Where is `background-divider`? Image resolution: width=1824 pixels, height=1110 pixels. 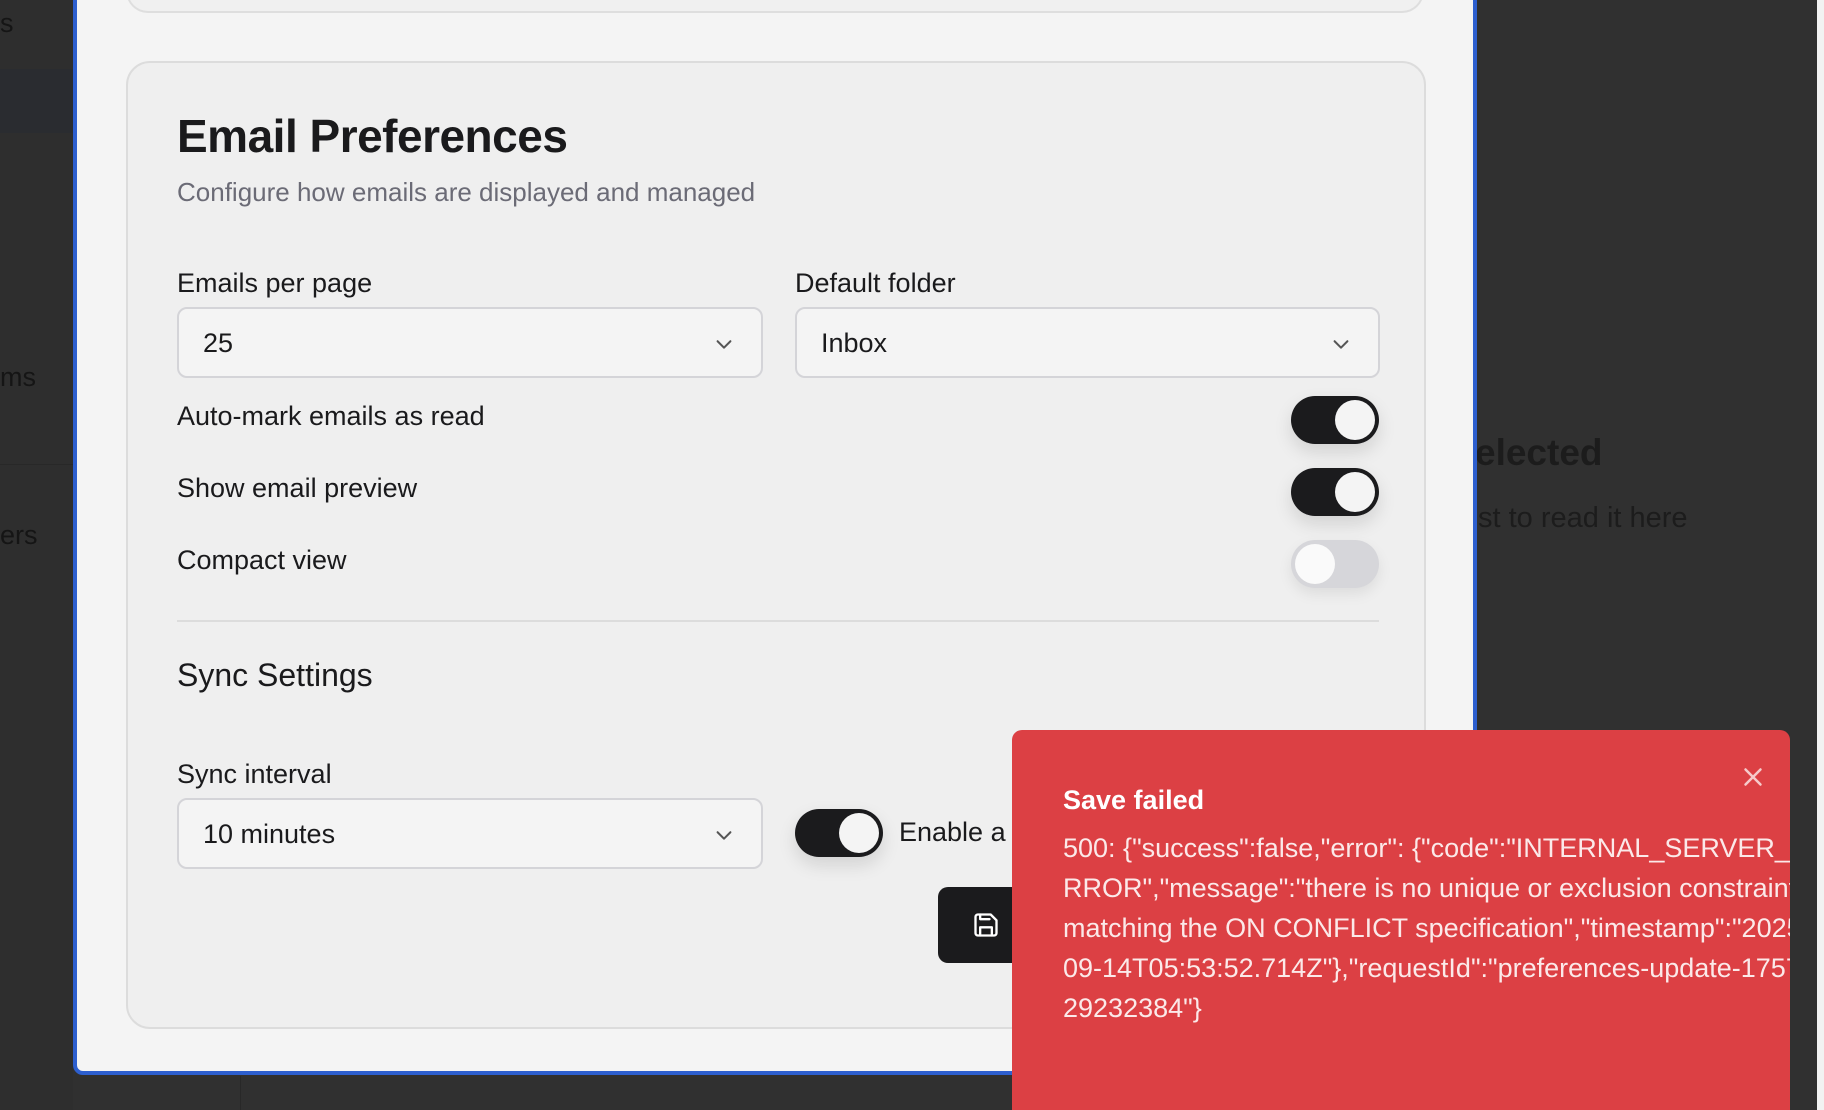 background-divider is located at coordinates (240, 1093).